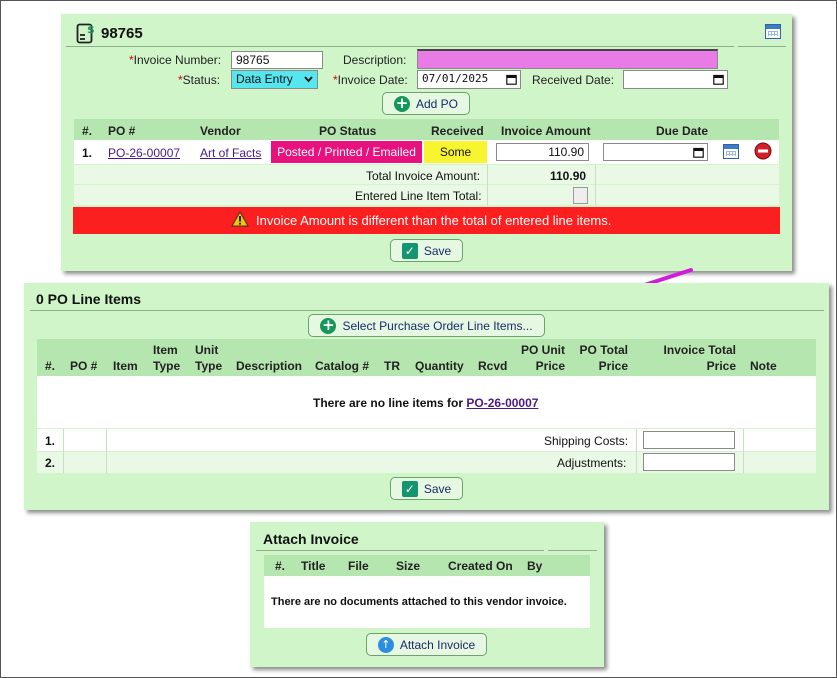 The height and width of the screenshot is (678, 837). I want to click on attach-col-by: By, so click(535, 566).